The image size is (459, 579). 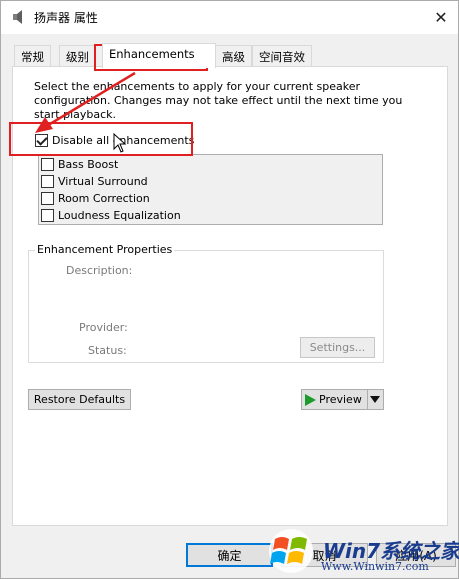 What do you see at coordinates (107, 350) in the screenshot?
I see `status-label: Status:` at bounding box center [107, 350].